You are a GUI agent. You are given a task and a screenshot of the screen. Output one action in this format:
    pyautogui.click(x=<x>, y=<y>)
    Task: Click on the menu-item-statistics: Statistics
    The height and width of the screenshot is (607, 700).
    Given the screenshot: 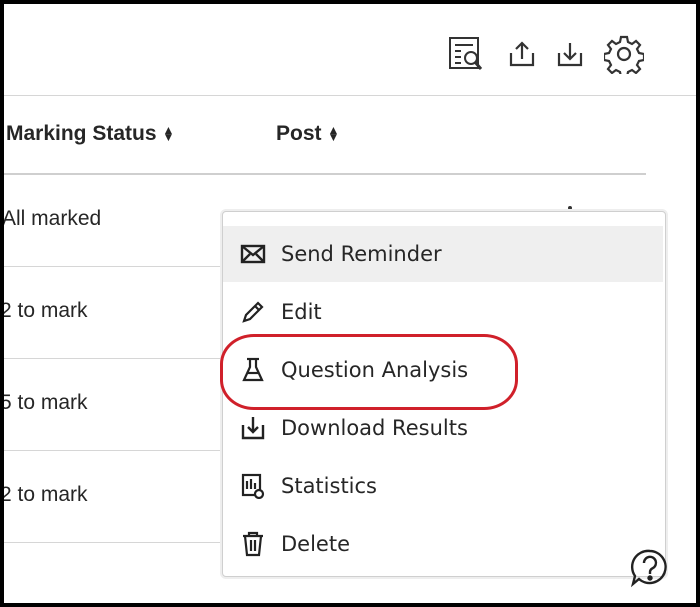 What is the action you would take?
    pyautogui.click(x=443, y=486)
    